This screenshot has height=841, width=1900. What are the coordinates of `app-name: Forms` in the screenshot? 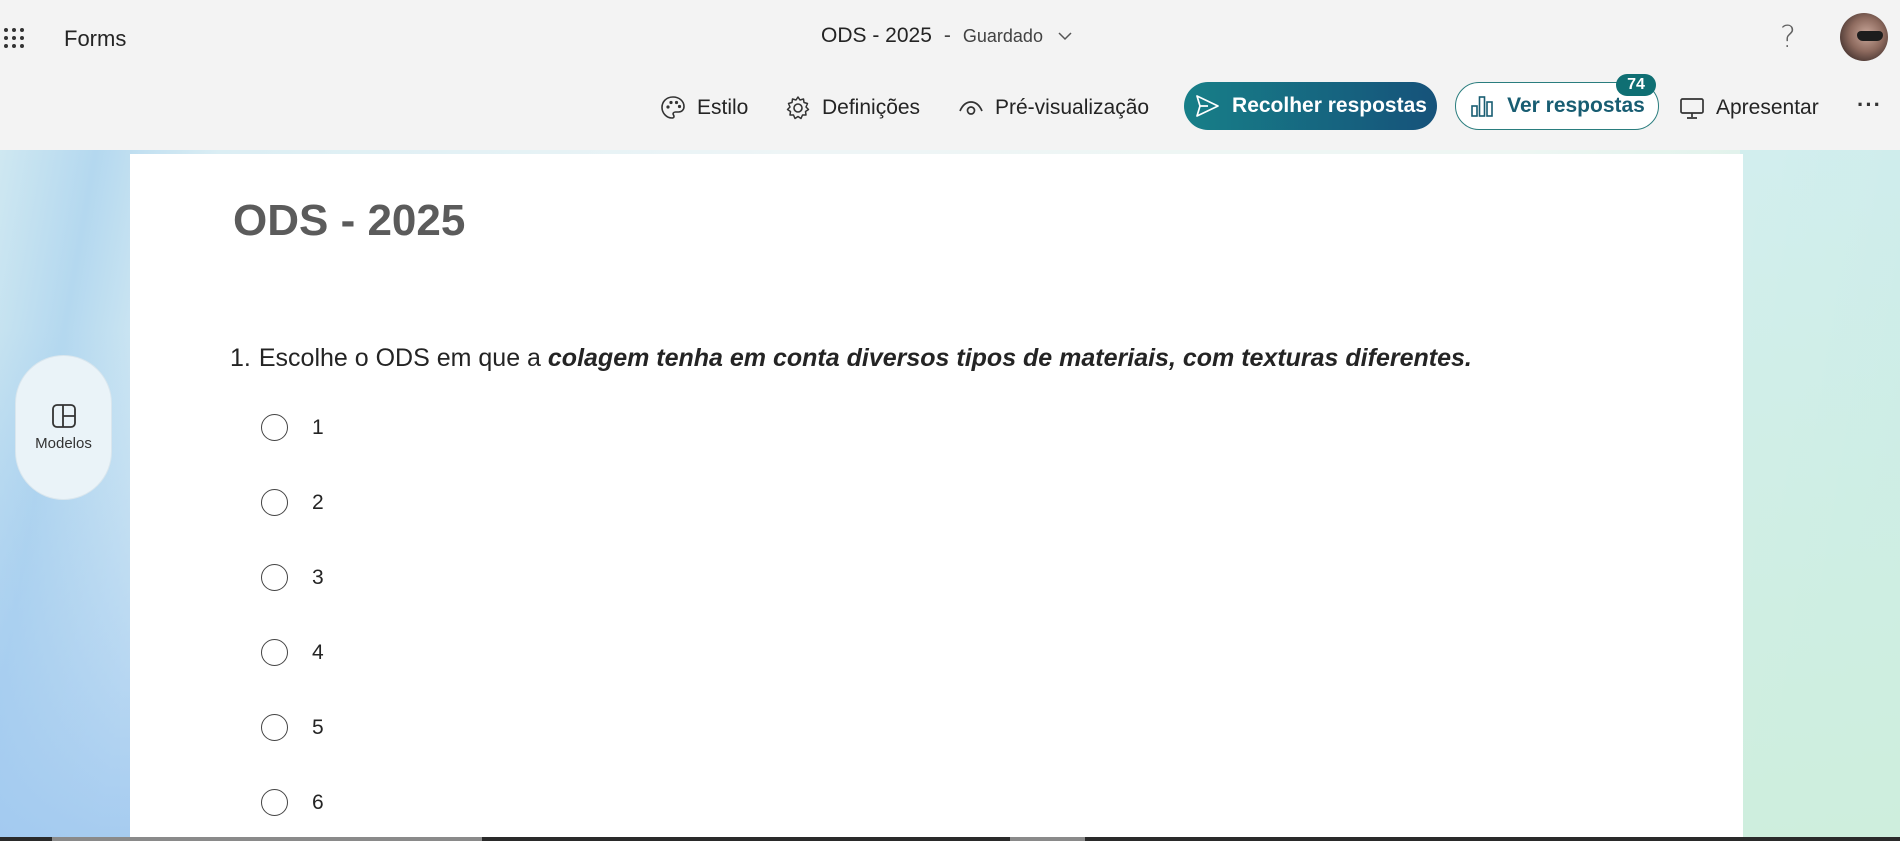 It's located at (95, 39).